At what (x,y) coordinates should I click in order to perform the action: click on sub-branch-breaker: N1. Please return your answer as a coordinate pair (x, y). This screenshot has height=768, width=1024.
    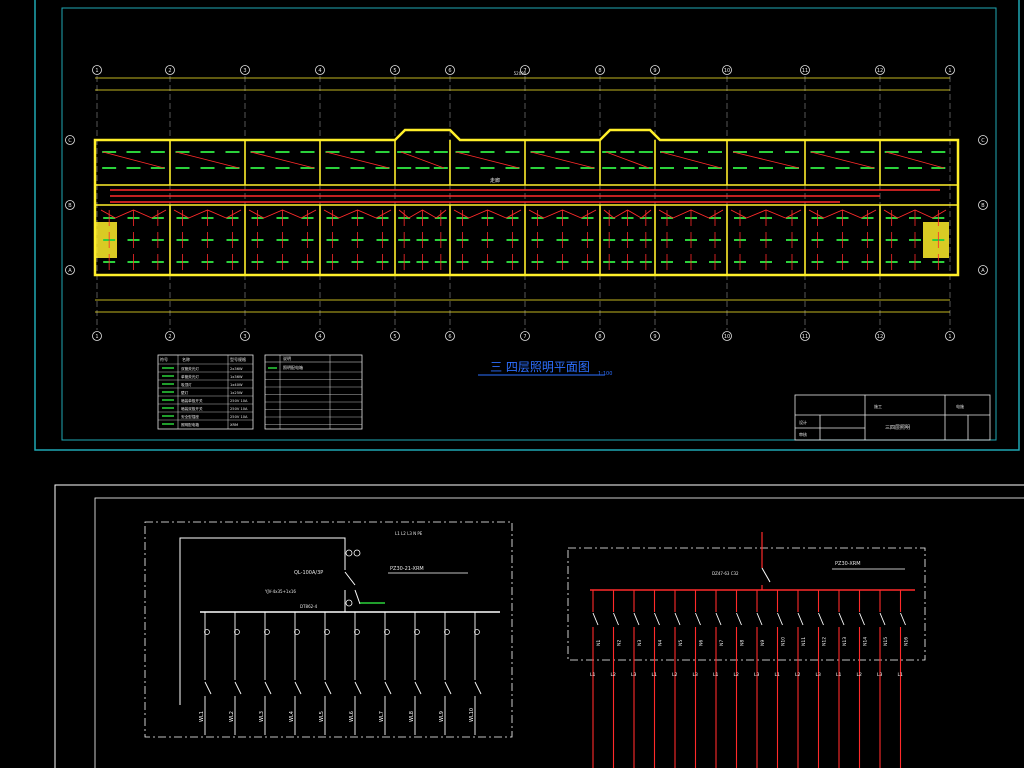
    Looking at the image, I should click on (599, 643).